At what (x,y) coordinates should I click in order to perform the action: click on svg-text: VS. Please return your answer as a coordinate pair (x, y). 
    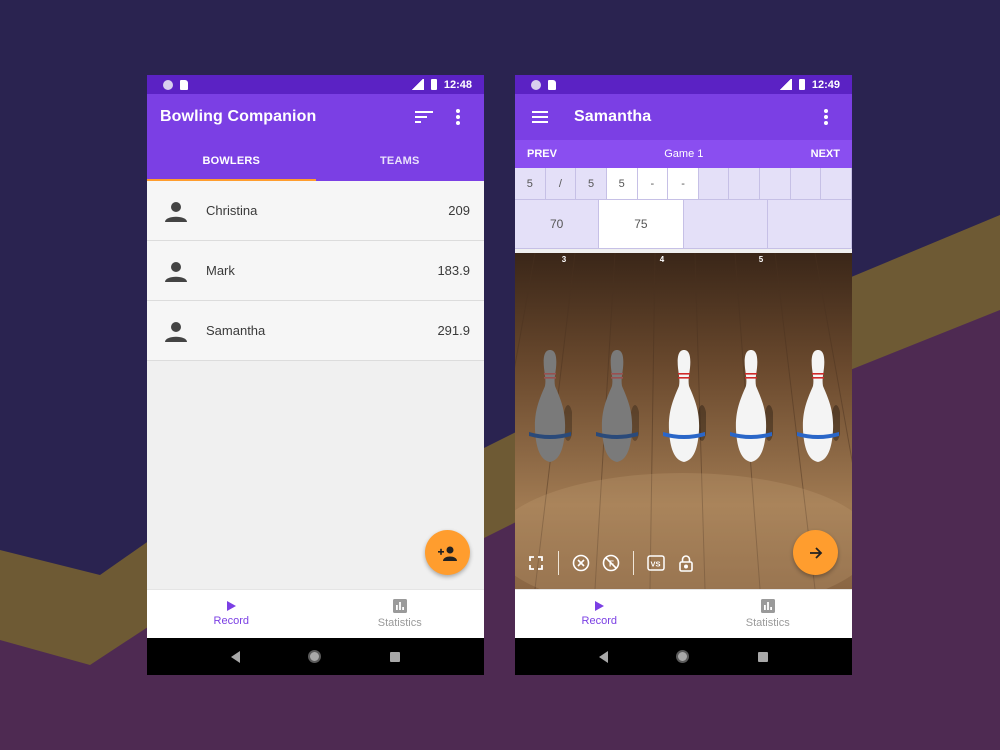
    Looking at the image, I should click on (656, 564).